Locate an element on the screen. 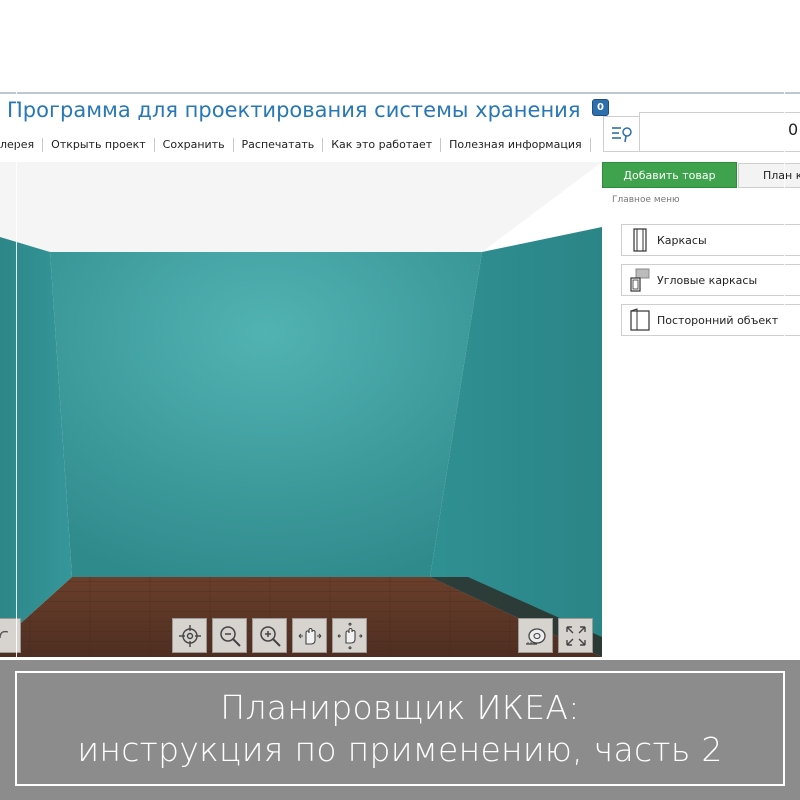 The height and width of the screenshot is (800, 800). caption-subtitle: инструкция по применению, часть 2 is located at coordinates (400, 749).